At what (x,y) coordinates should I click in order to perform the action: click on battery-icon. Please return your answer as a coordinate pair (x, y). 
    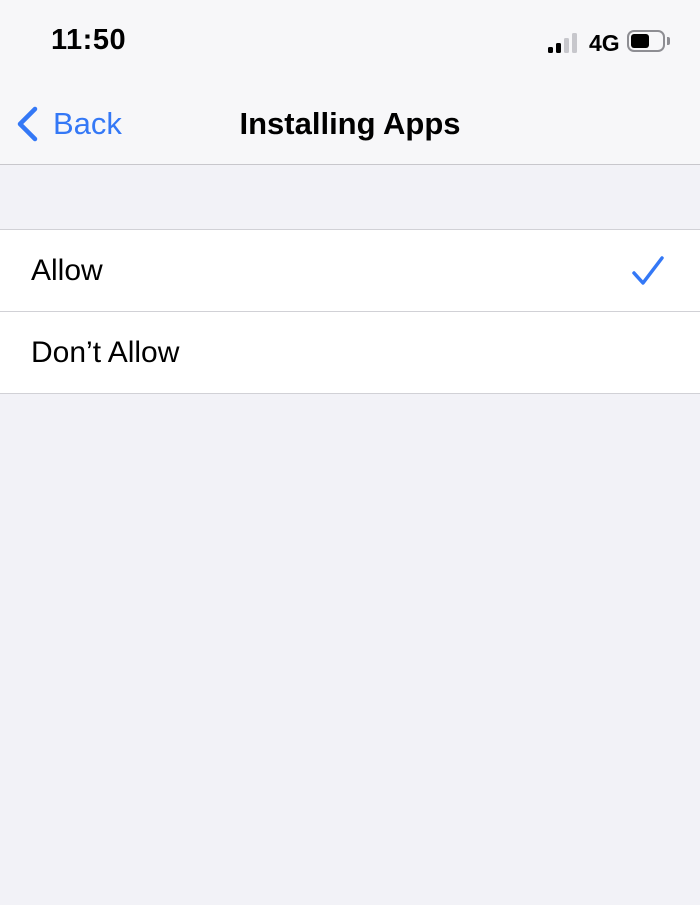
    Looking at the image, I should click on (650, 43).